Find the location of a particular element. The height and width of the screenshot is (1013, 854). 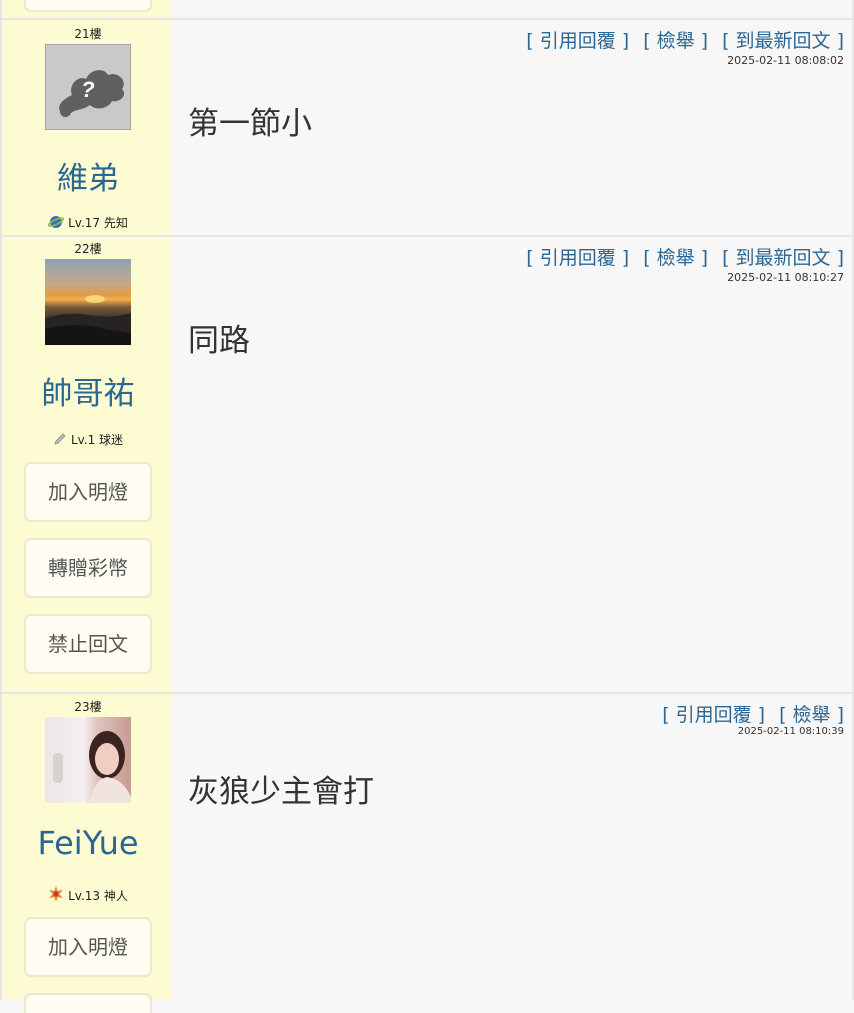

sunset-avatar is located at coordinates (88, 302).